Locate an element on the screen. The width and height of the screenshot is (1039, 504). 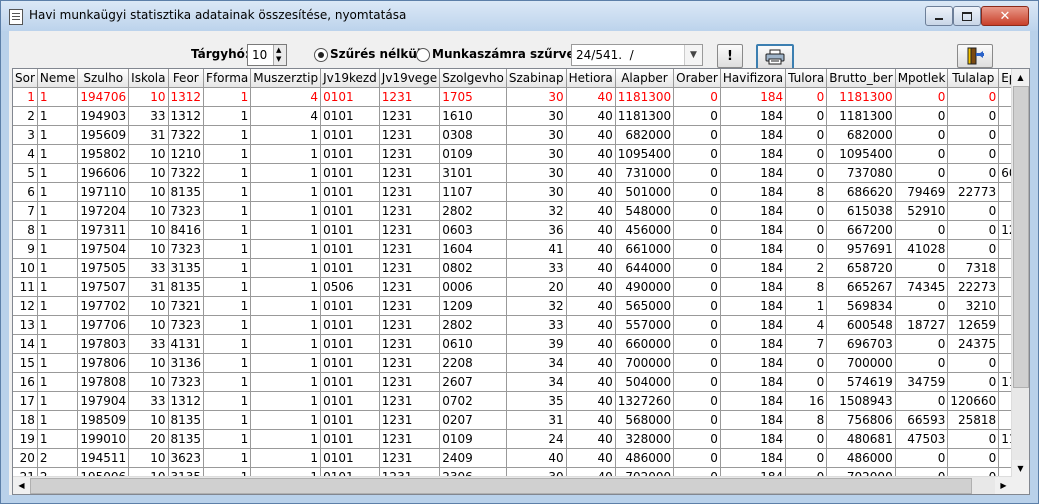
table-cell: 2607 is located at coordinates (473, 382).